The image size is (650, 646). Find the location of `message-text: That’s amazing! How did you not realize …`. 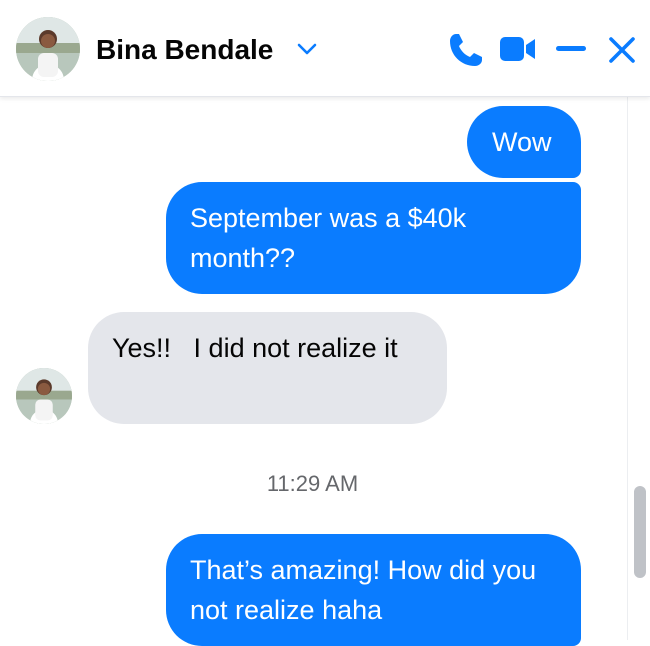

message-text: That’s amazing! How did you not realize … is located at coordinates (363, 590).